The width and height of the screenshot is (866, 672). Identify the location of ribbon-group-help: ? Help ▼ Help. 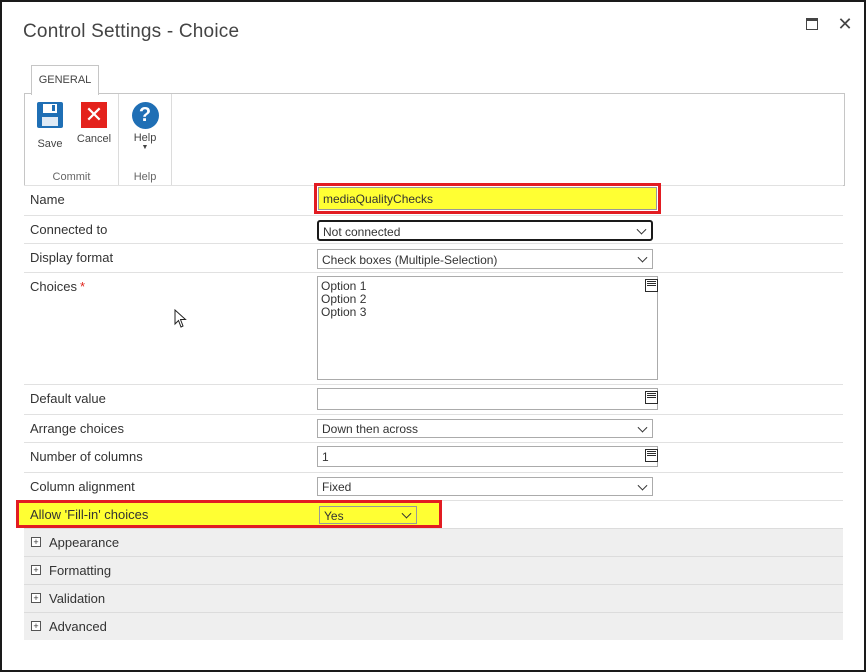
(145, 139).